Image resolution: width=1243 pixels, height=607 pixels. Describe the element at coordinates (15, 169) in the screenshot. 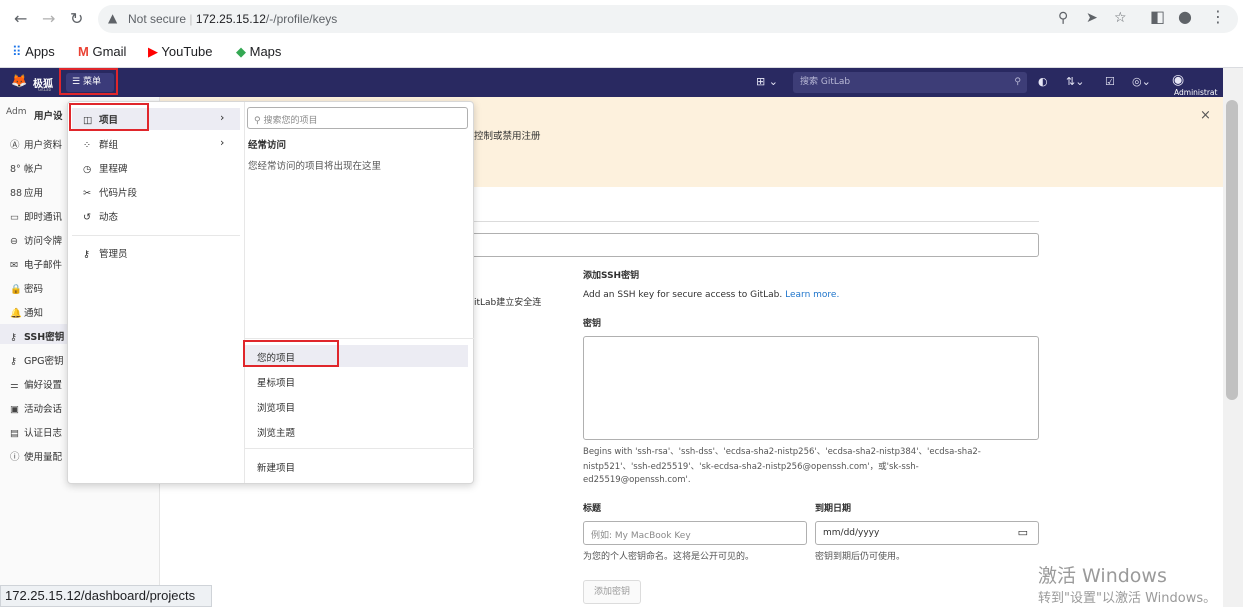

I see `account-icon: 8°` at that location.